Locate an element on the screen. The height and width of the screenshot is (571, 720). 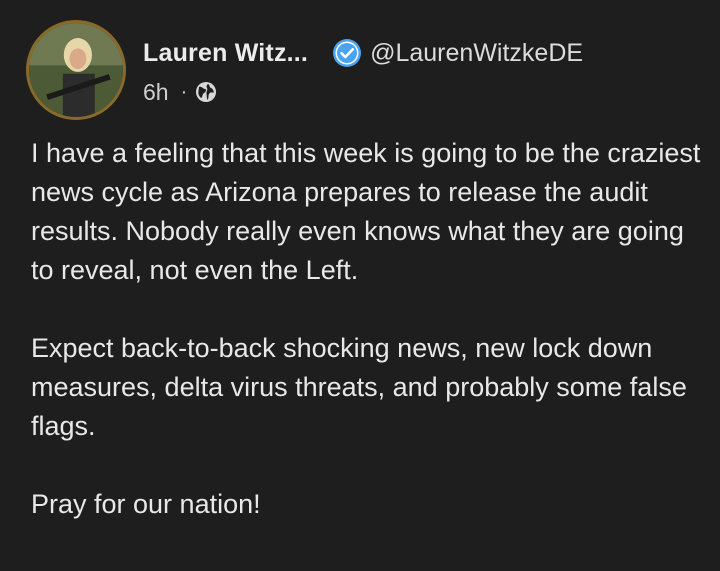
avatar-photo is located at coordinates (76, 70).